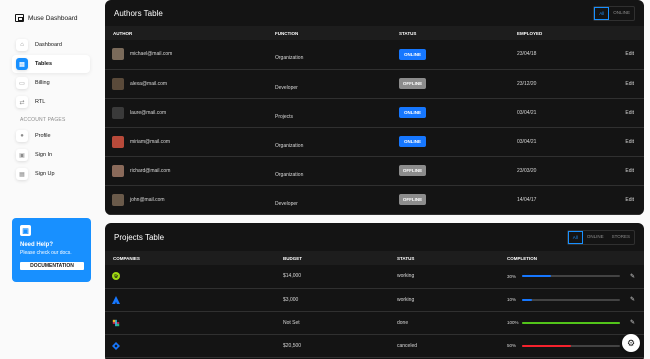  What do you see at coordinates (374, 113) in the screenshot?
I see `table-row: laure@mail.com Projects ONLINE 03/04/21 Edit` at bounding box center [374, 113].